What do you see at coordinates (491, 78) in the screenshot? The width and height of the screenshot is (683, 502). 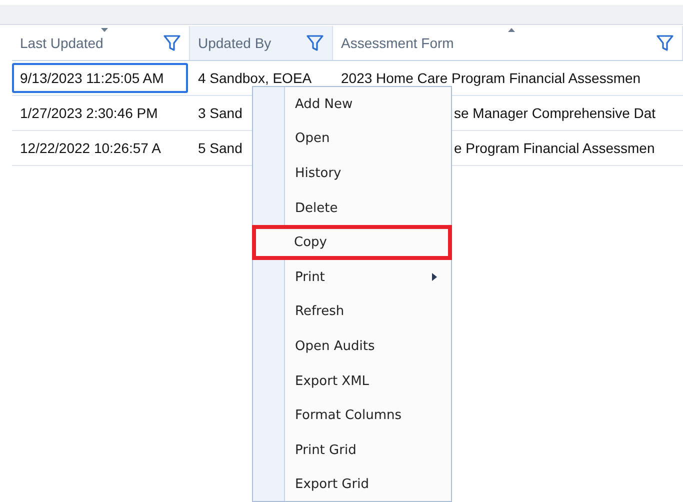 I see `table-cell: 2023 Home Care Program Financial Assessmen` at bounding box center [491, 78].